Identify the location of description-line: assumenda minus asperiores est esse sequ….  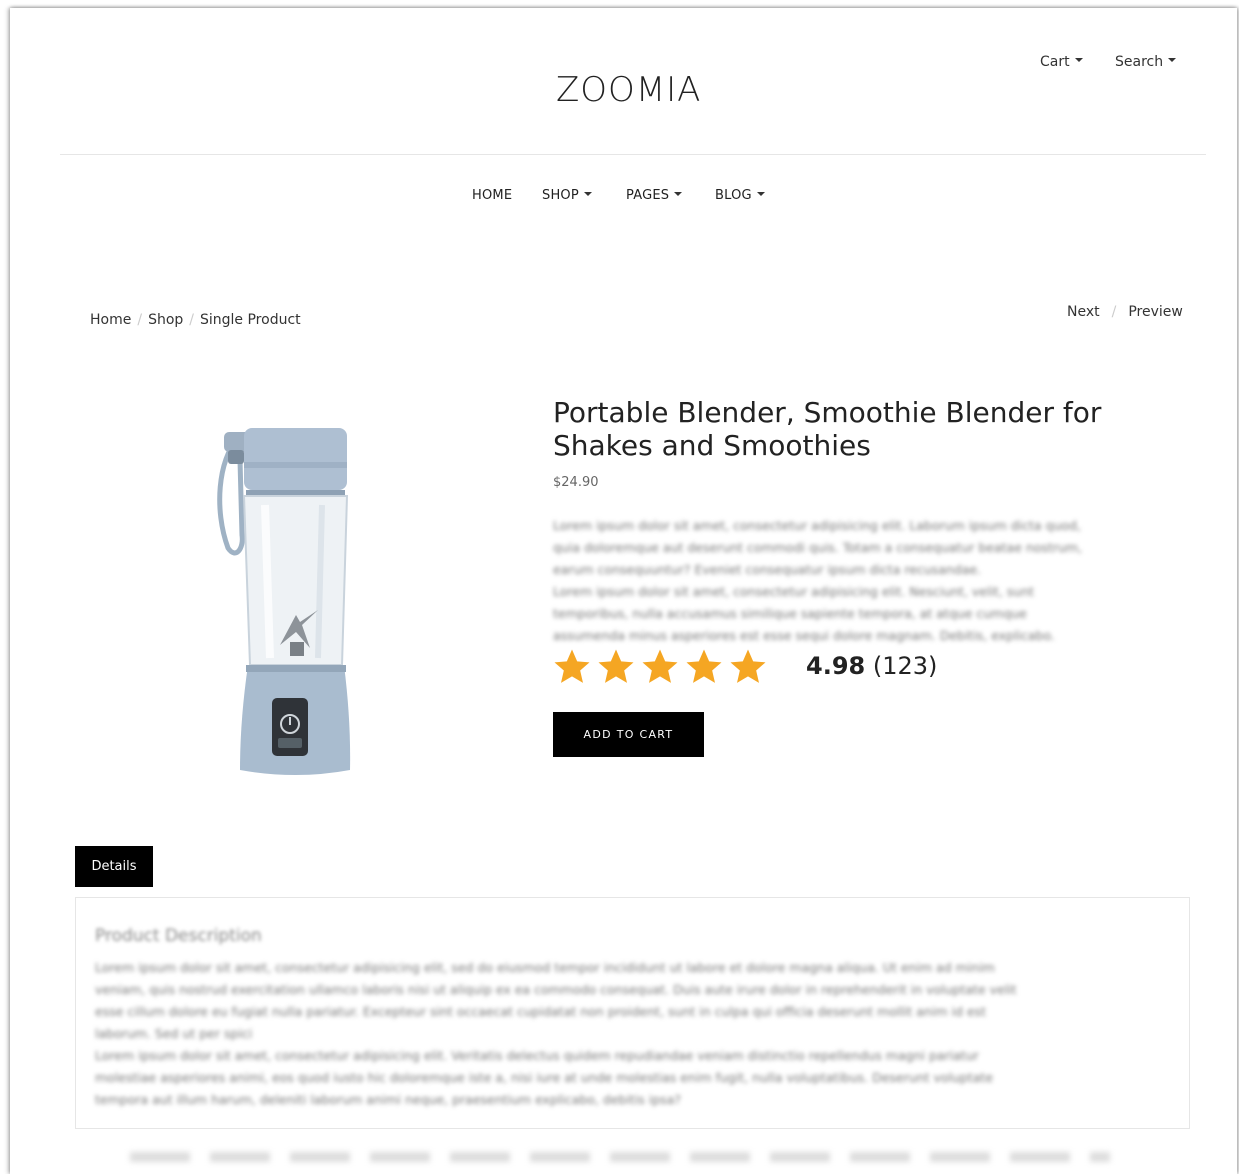
(804, 635).